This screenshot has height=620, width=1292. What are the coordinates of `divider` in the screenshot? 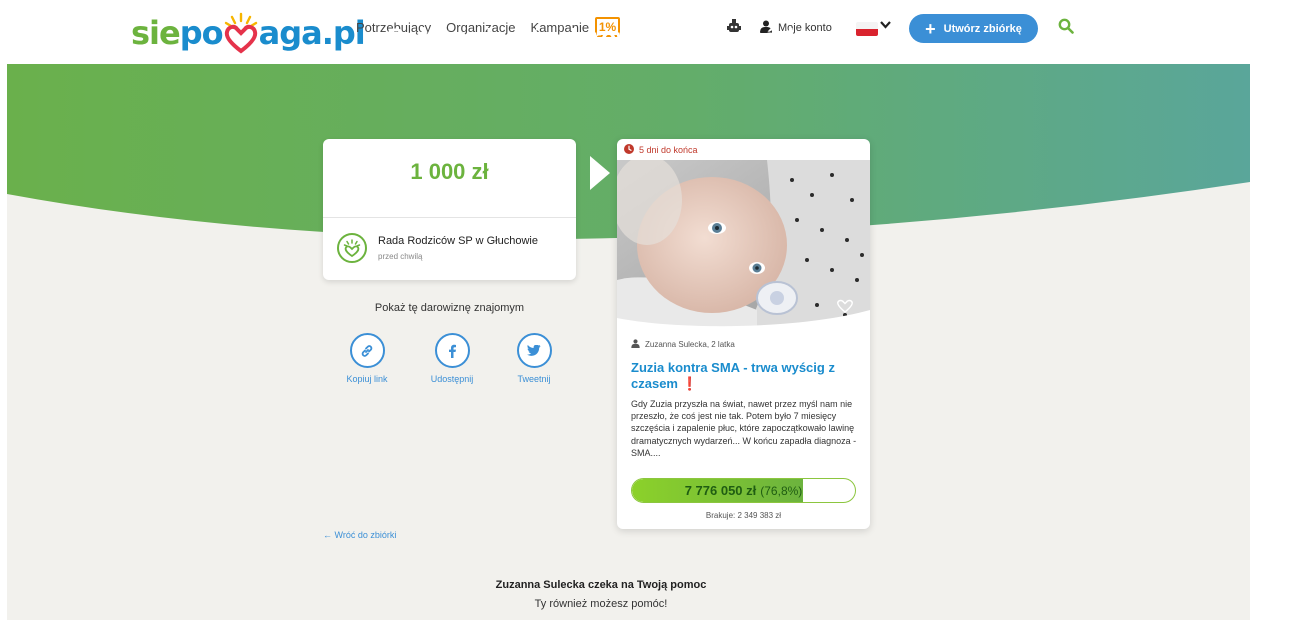 It's located at (449, 217).